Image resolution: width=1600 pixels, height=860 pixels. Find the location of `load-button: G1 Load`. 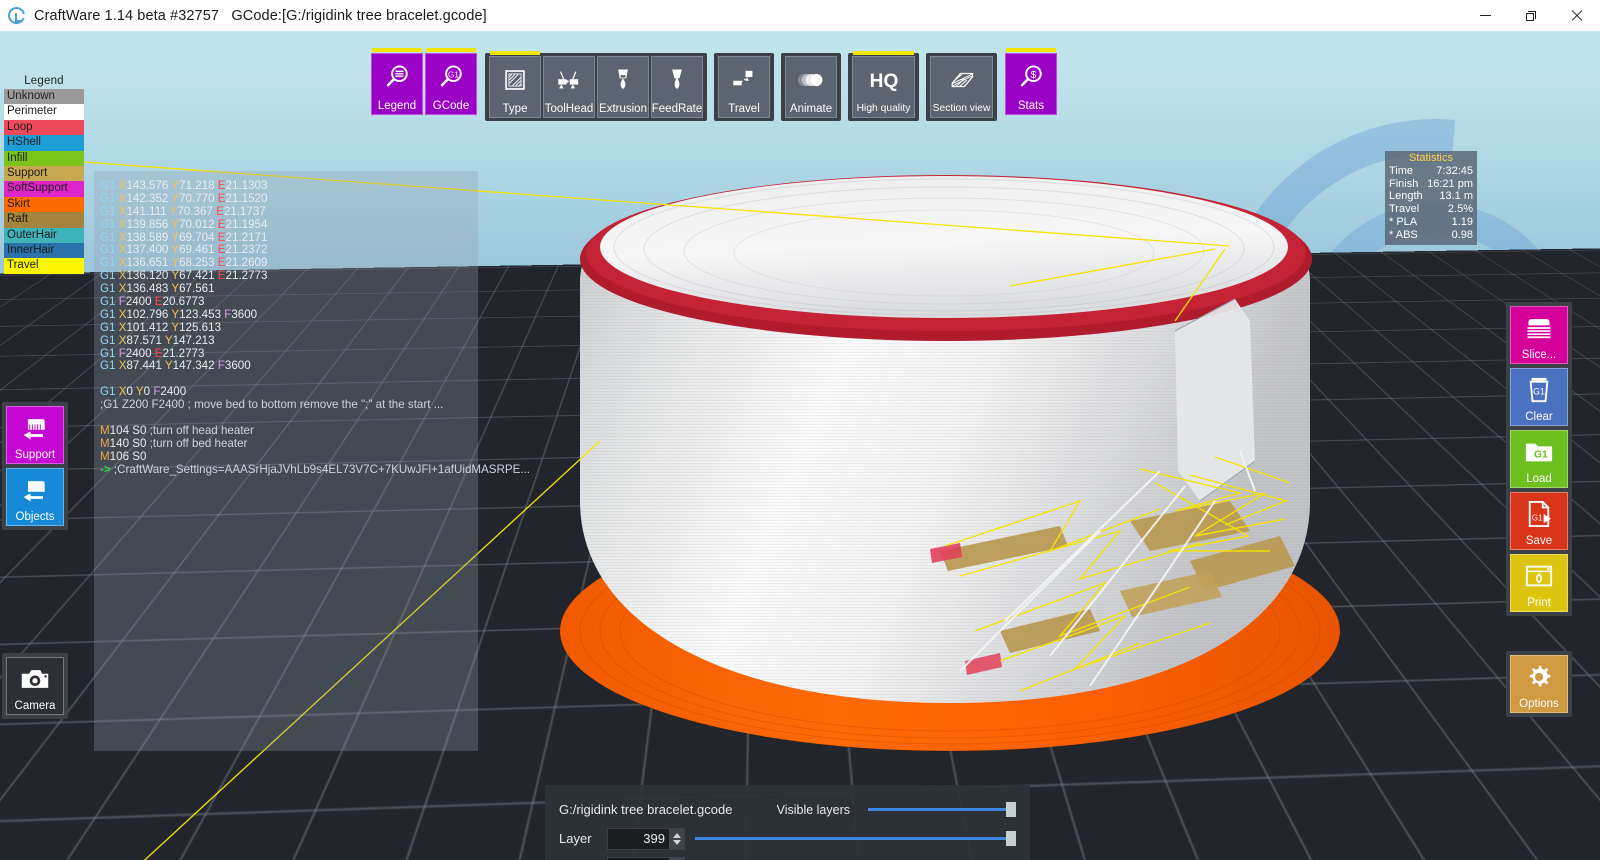

load-button: G1 Load is located at coordinates (1539, 459).